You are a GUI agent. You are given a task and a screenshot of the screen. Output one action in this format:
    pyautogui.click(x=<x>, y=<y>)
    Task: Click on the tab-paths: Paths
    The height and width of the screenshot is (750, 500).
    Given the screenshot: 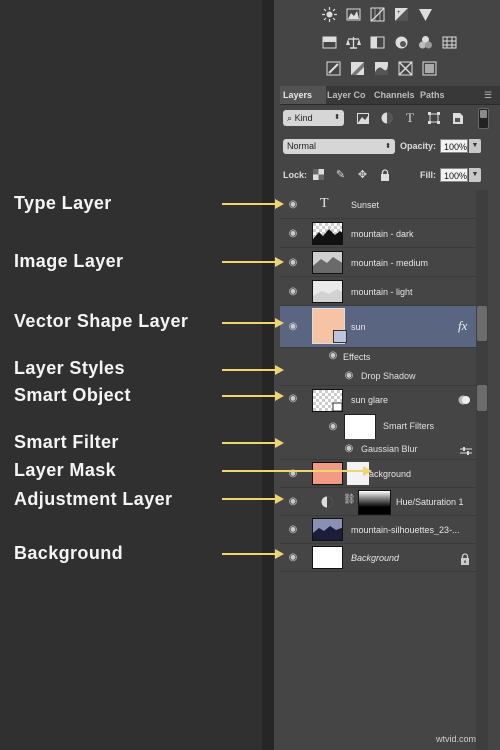 What is the action you would take?
    pyautogui.click(x=437, y=95)
    